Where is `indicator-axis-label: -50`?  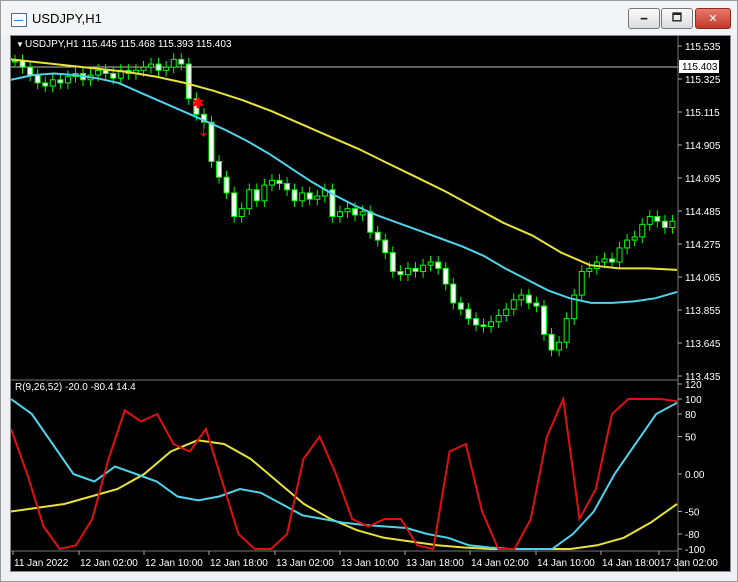
indicator-axis-label: -50 is located at coordinates (692, 513).